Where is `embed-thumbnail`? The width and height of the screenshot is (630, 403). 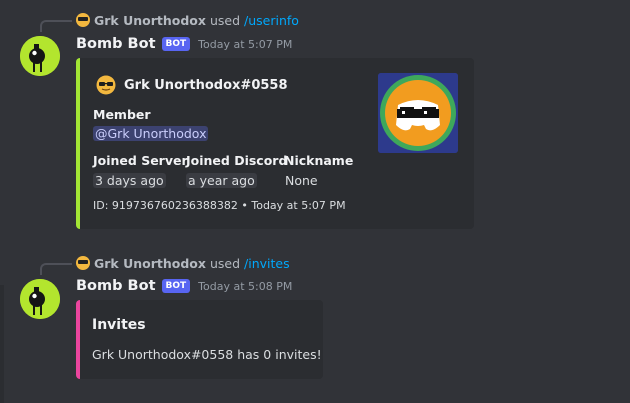
embed-thumbnail is located at coordinates (418, 113).